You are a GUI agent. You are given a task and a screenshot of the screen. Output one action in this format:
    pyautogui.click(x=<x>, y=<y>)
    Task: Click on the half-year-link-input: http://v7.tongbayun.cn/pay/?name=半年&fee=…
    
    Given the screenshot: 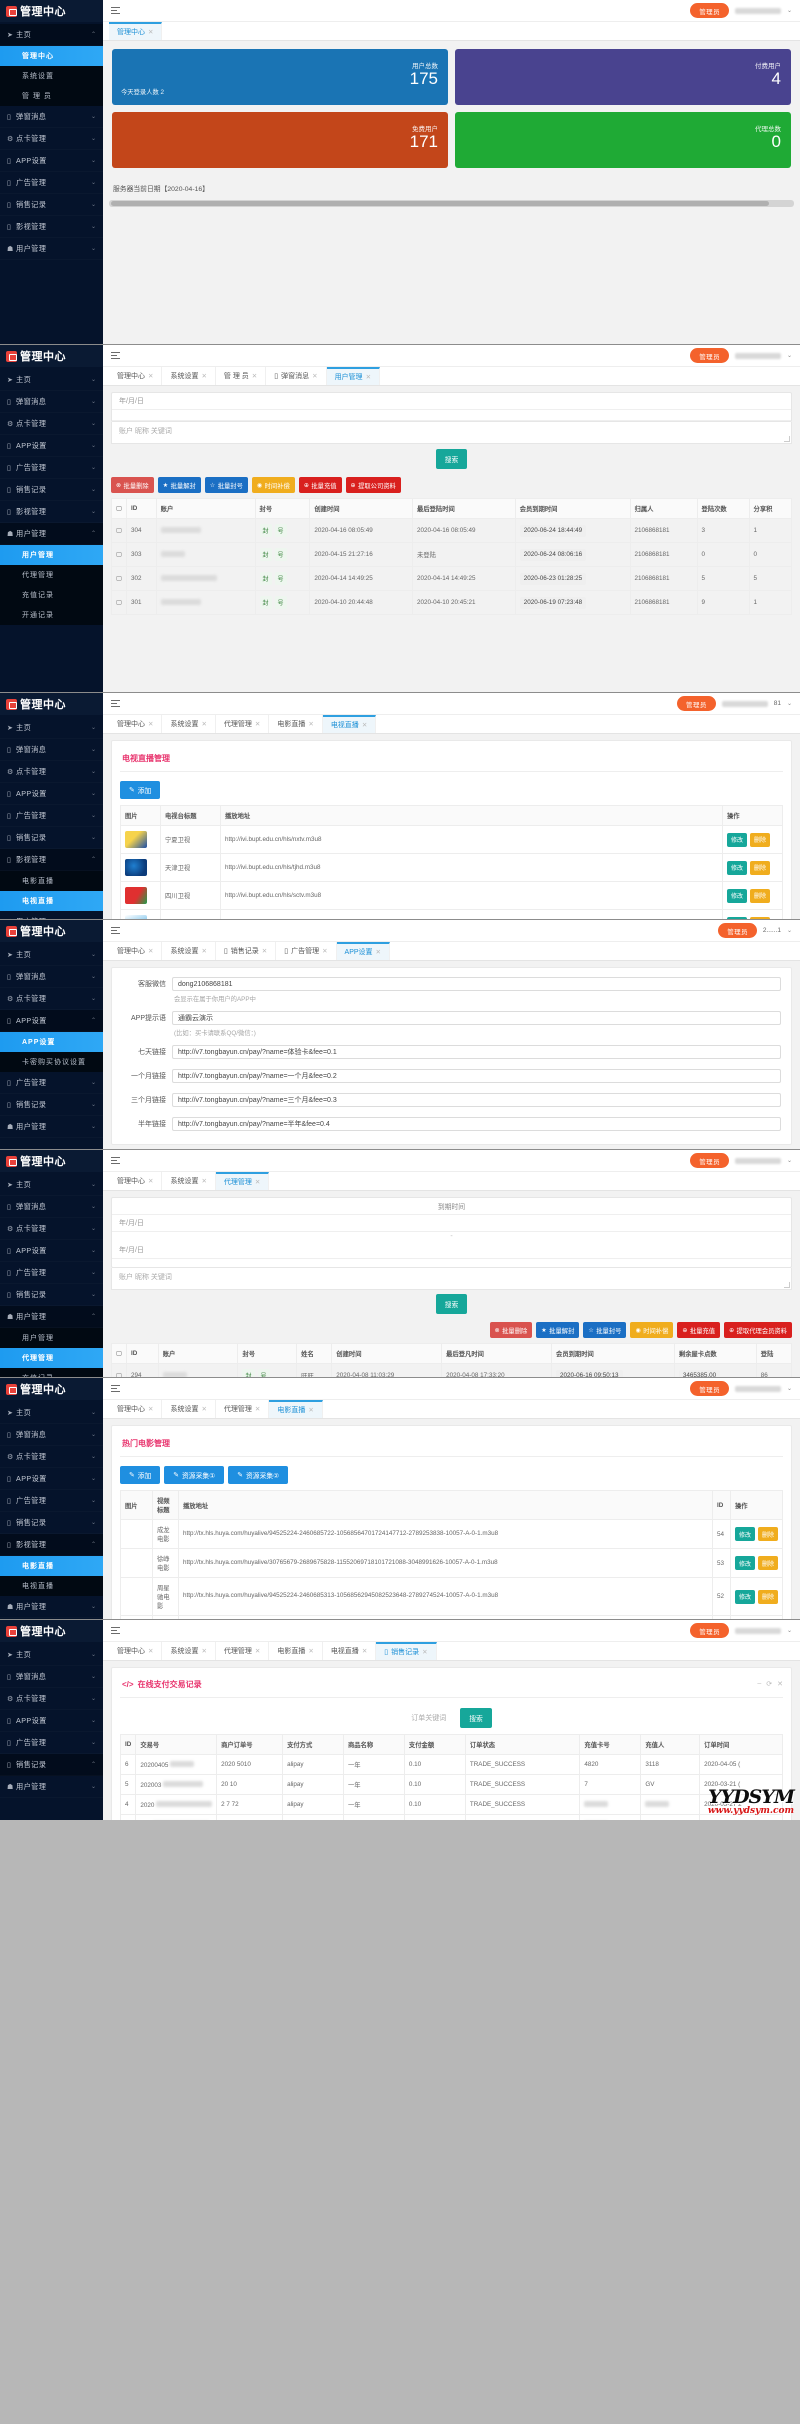 What is the action you would take?
    pyautogui.click(x=476, y=1124)
    